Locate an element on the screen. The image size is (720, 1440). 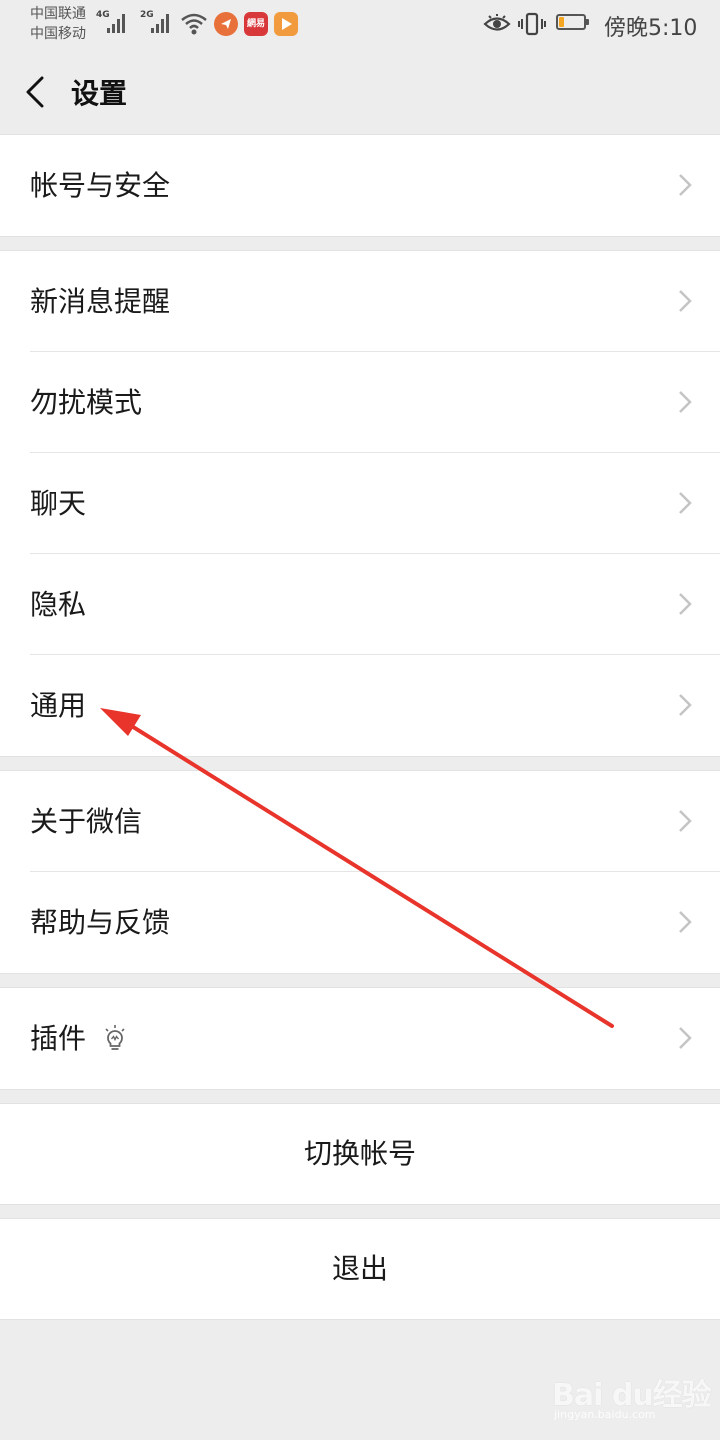
settings-item-about-wechat: 关于微信 is located at coordinates (360, 821).